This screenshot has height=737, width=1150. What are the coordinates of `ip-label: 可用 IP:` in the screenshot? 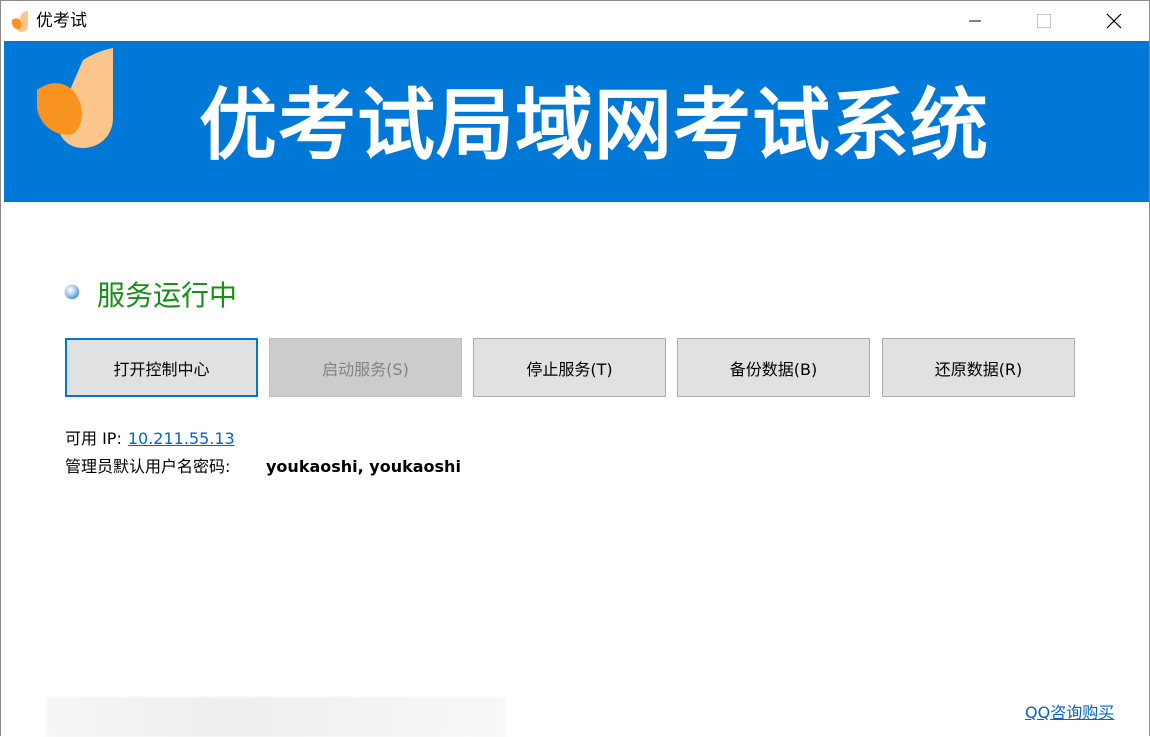 It's located at (93, 438).